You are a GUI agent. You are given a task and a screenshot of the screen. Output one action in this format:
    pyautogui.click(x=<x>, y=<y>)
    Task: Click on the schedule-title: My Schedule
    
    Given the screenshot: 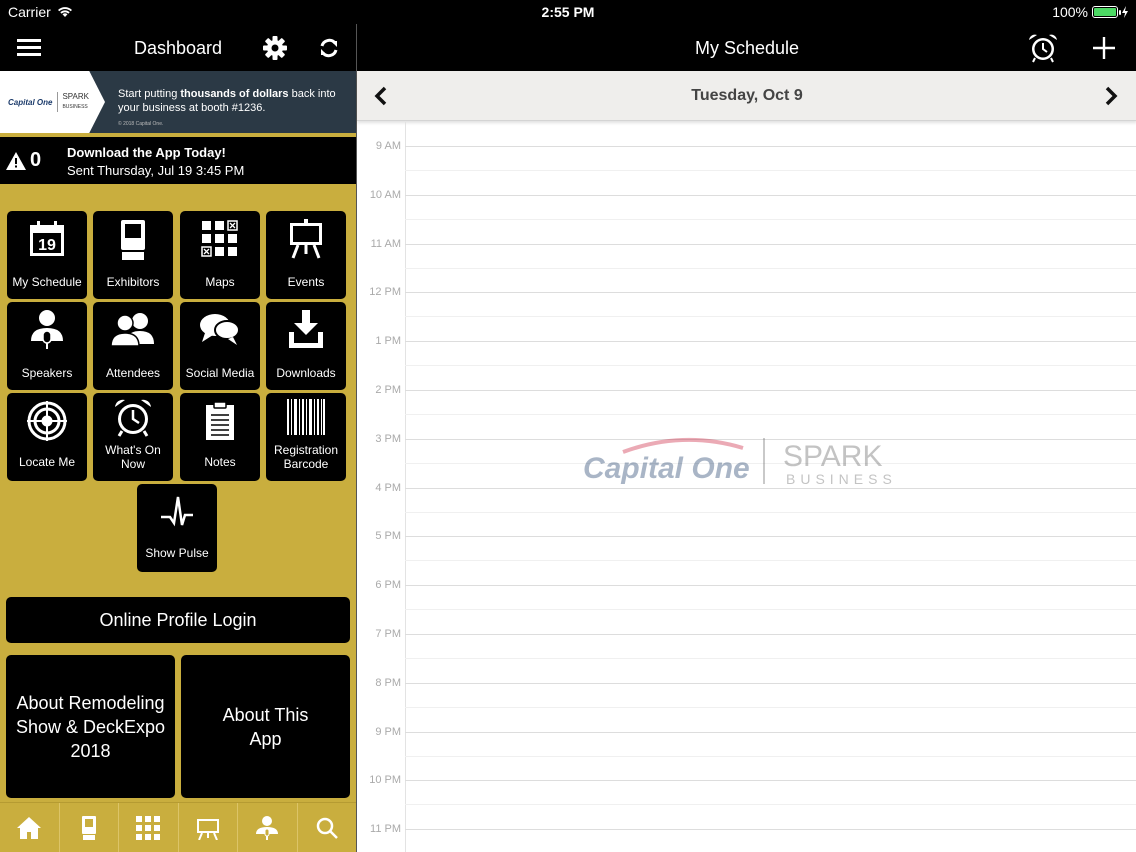 What is the action you would take?
    pyautogui.click(x=747, y=48)
    